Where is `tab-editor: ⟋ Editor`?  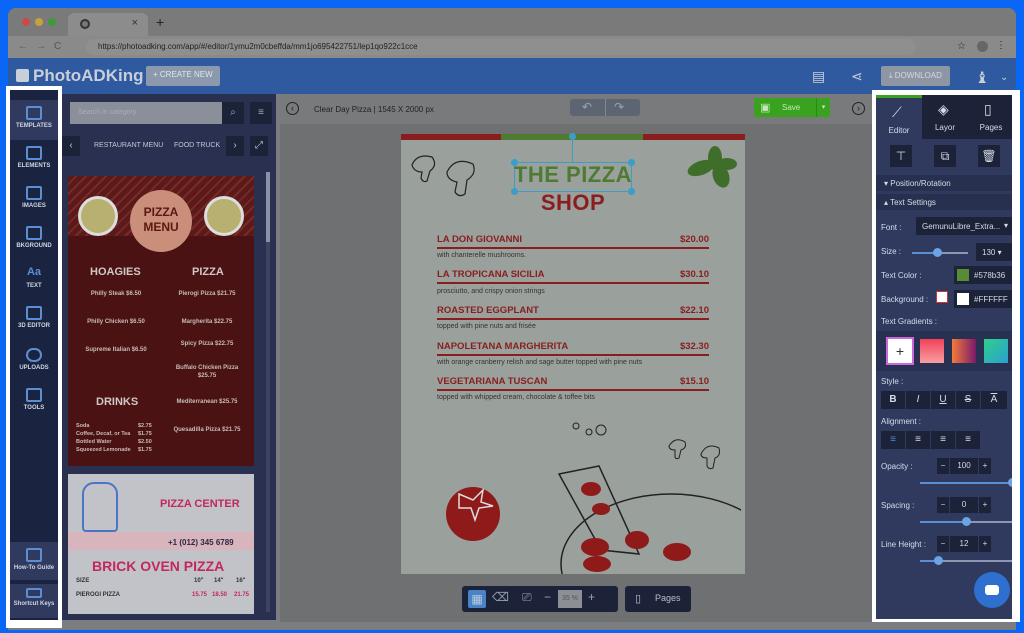
tab-editor: ⟋ Editor is located at coordinates (899, 117).